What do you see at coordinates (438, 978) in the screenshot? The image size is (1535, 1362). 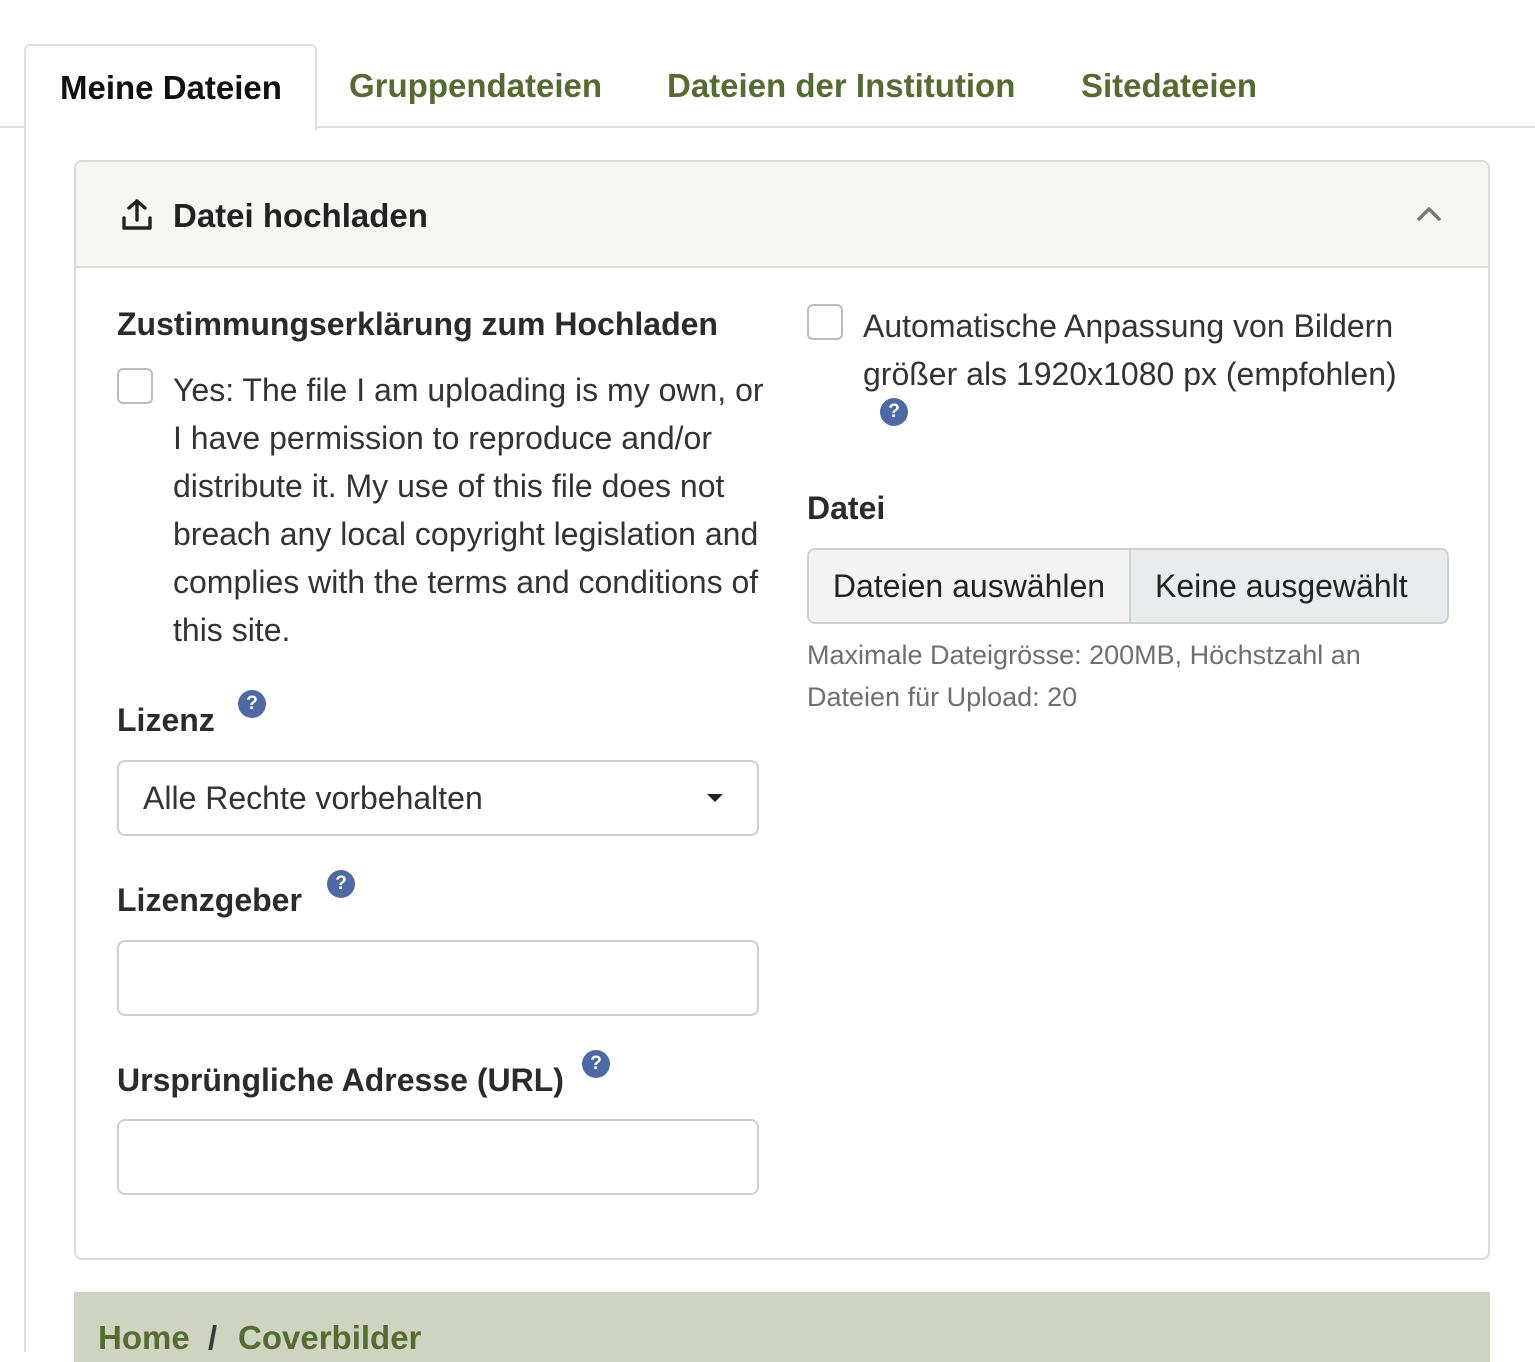 I see `licensor-input` at bounding box center [438, 978].